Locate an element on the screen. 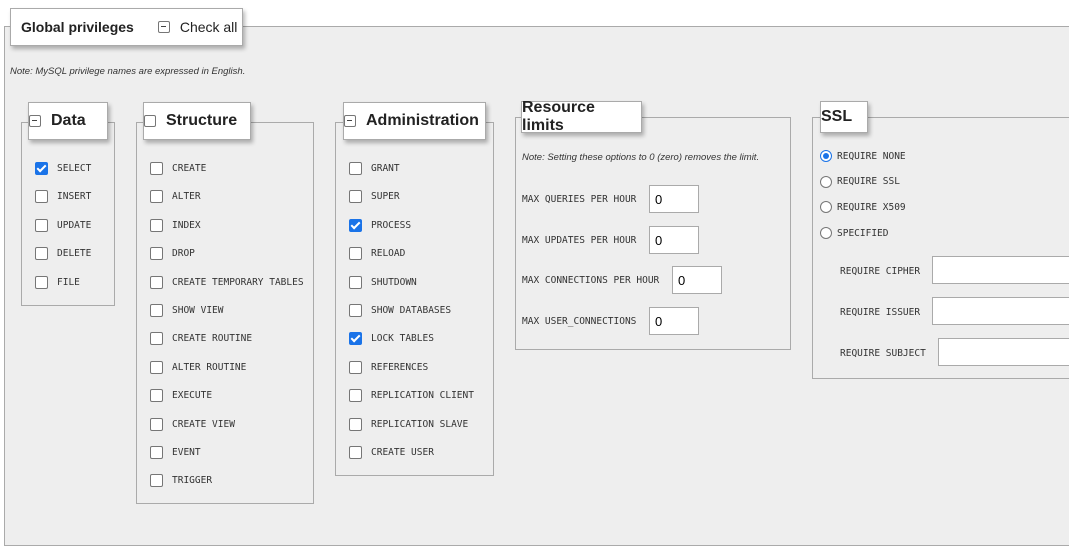  data-legend: Data is located at coordinates (68, 121).